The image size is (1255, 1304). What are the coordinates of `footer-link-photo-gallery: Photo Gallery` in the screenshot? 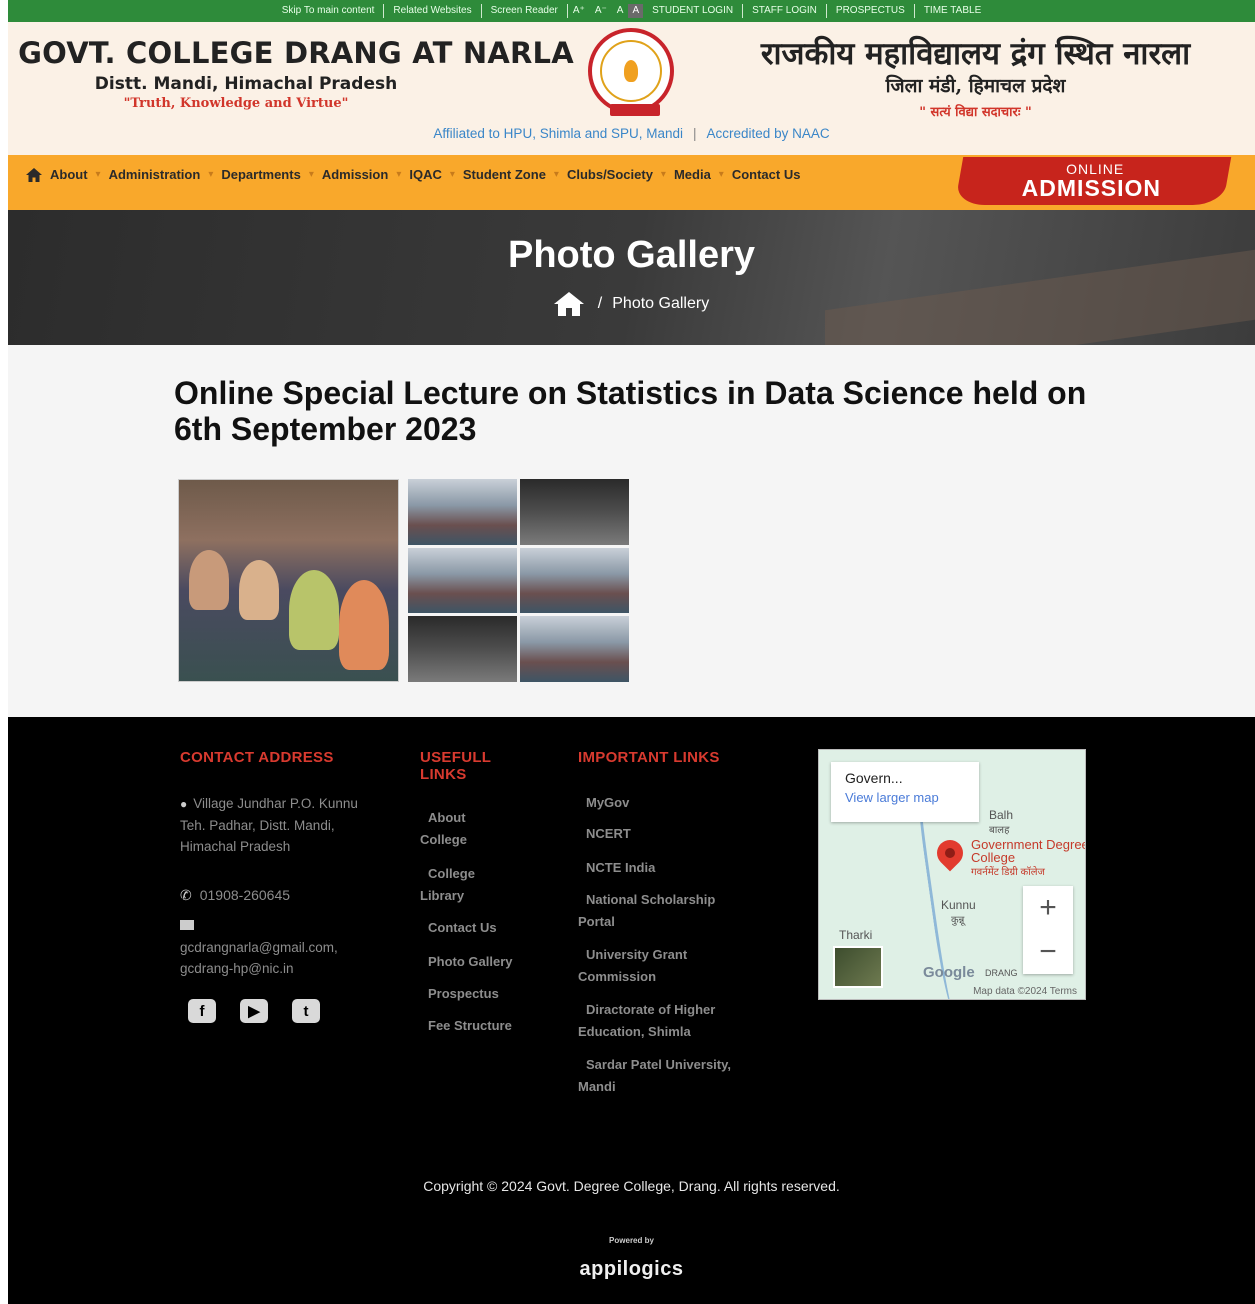 It's located at (507, 962).